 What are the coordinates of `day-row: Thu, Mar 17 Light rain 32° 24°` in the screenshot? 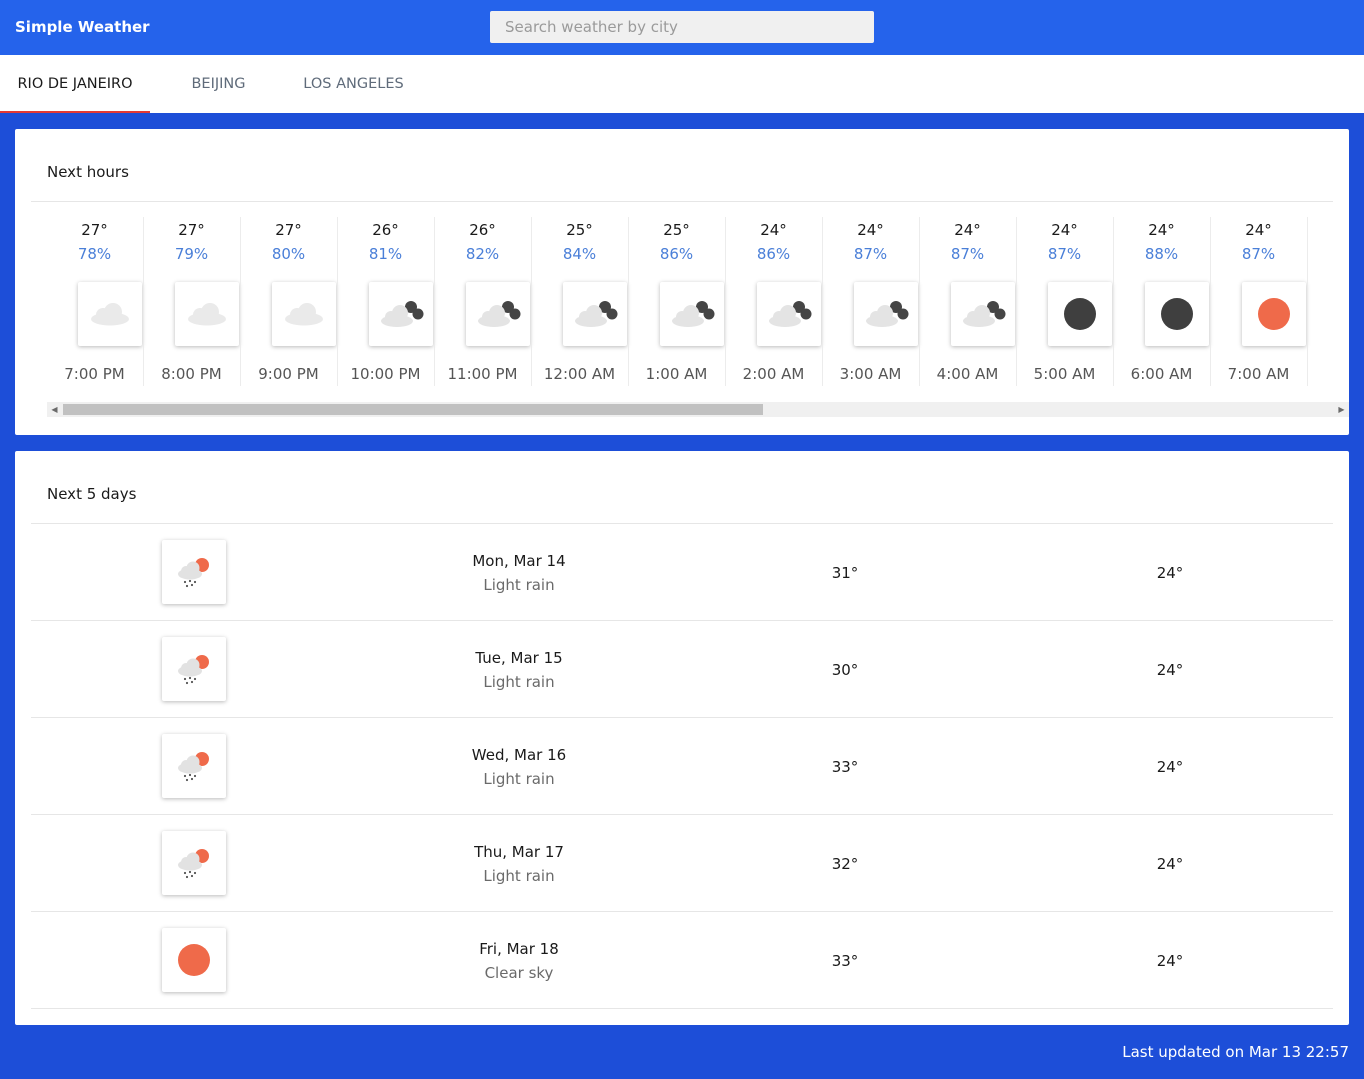 It's located at (682, 863).